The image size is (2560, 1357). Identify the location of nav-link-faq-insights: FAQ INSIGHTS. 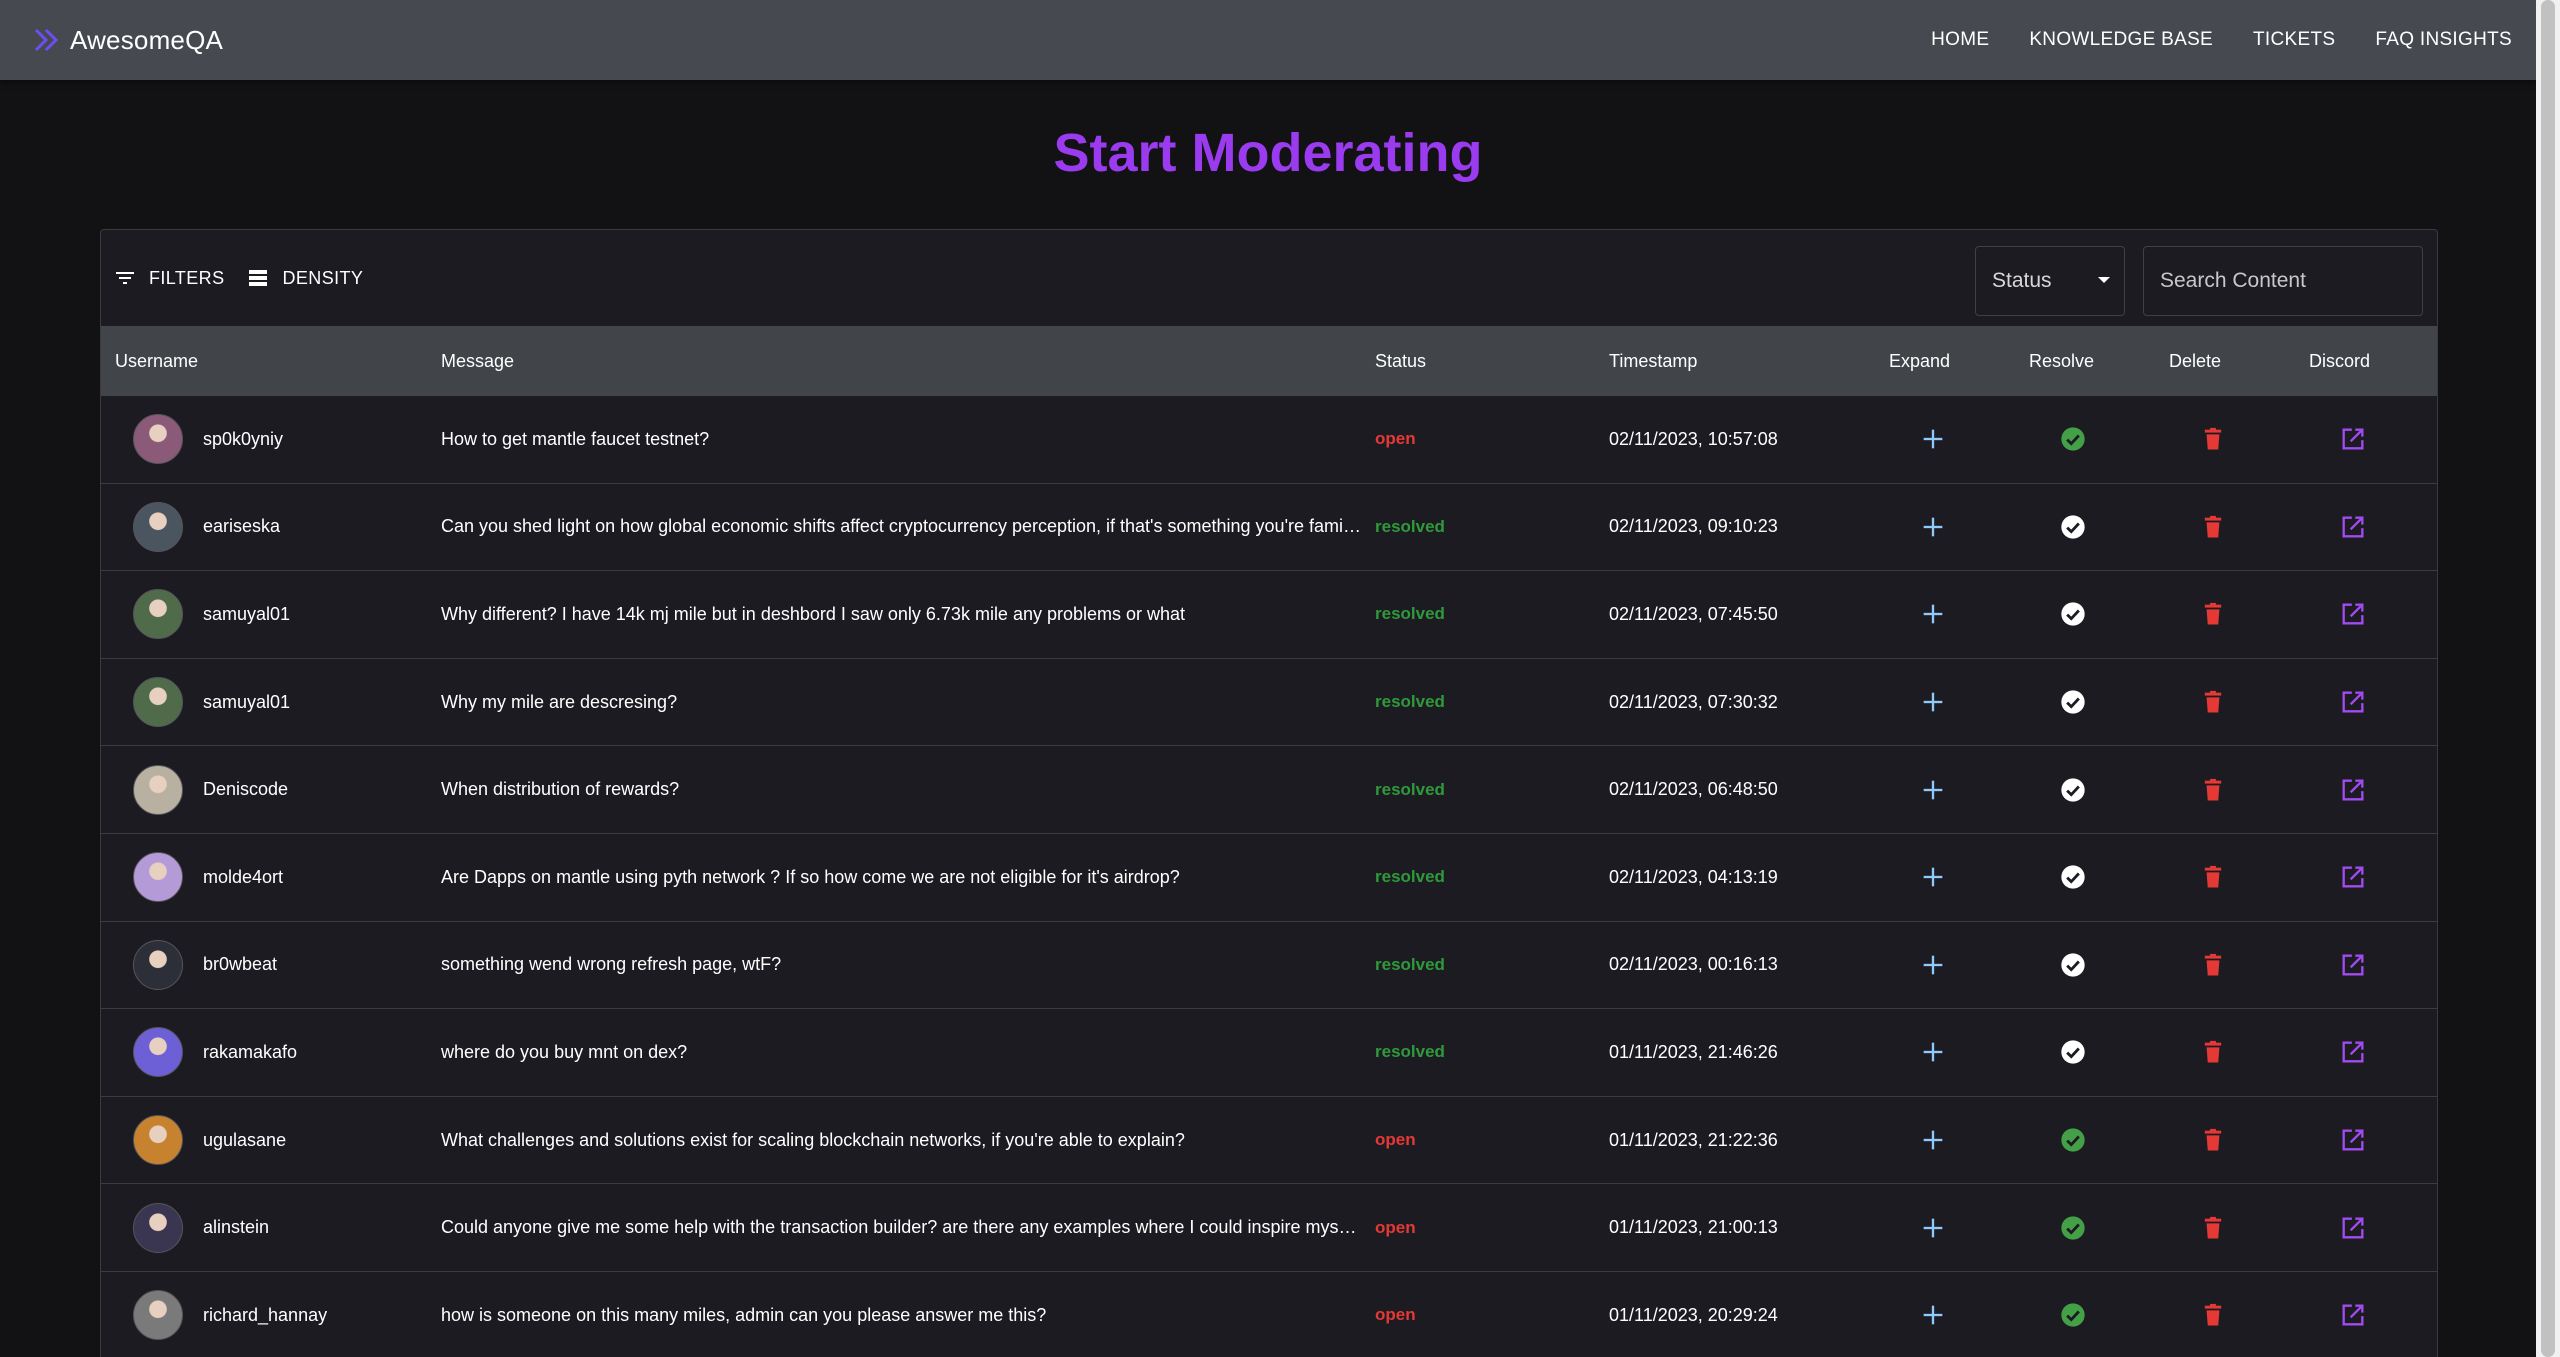
(2443, 40).